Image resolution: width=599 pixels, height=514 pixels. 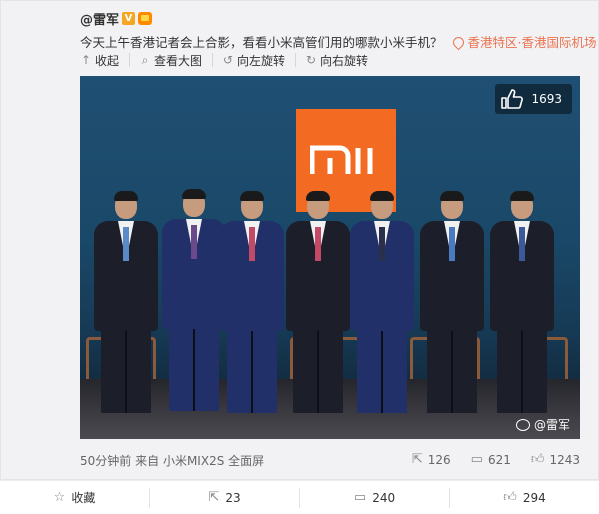 I want to click on collapse-label: 收起, so click(x=107, y=60).